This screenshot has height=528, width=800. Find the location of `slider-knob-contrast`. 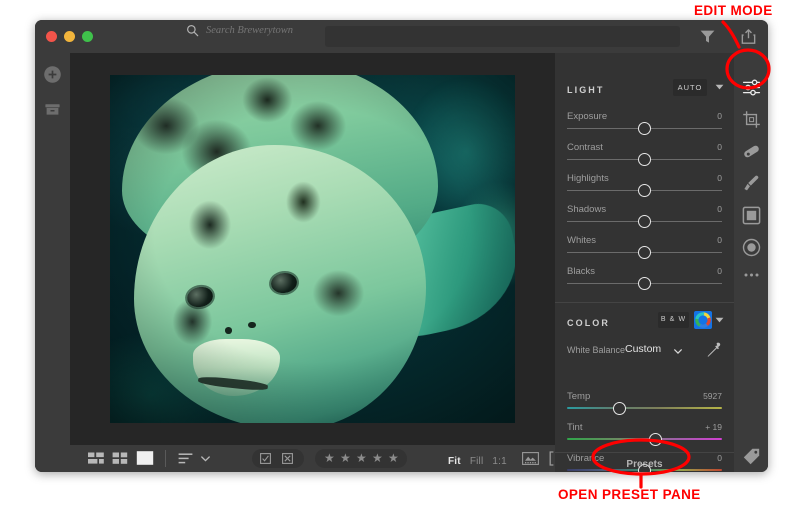

slider-knob-contrast is located at coordinates (644, 159).